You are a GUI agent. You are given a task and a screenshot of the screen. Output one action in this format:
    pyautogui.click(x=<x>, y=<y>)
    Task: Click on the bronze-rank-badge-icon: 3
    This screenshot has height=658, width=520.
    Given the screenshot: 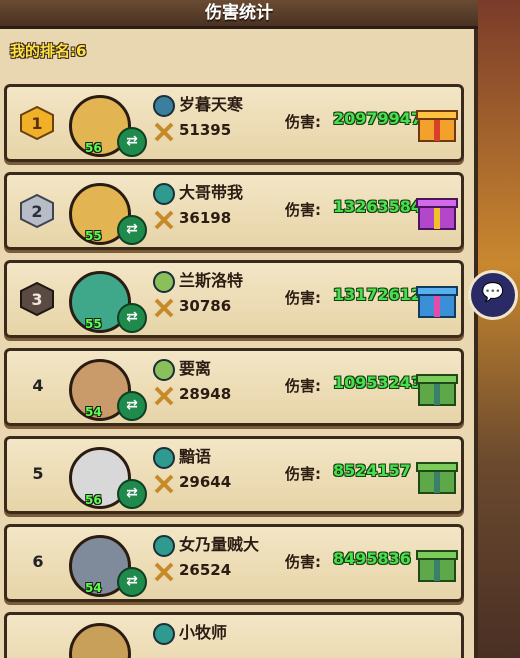 What is the action you would take?
    pyautogui.click(x=37, y=299)
    